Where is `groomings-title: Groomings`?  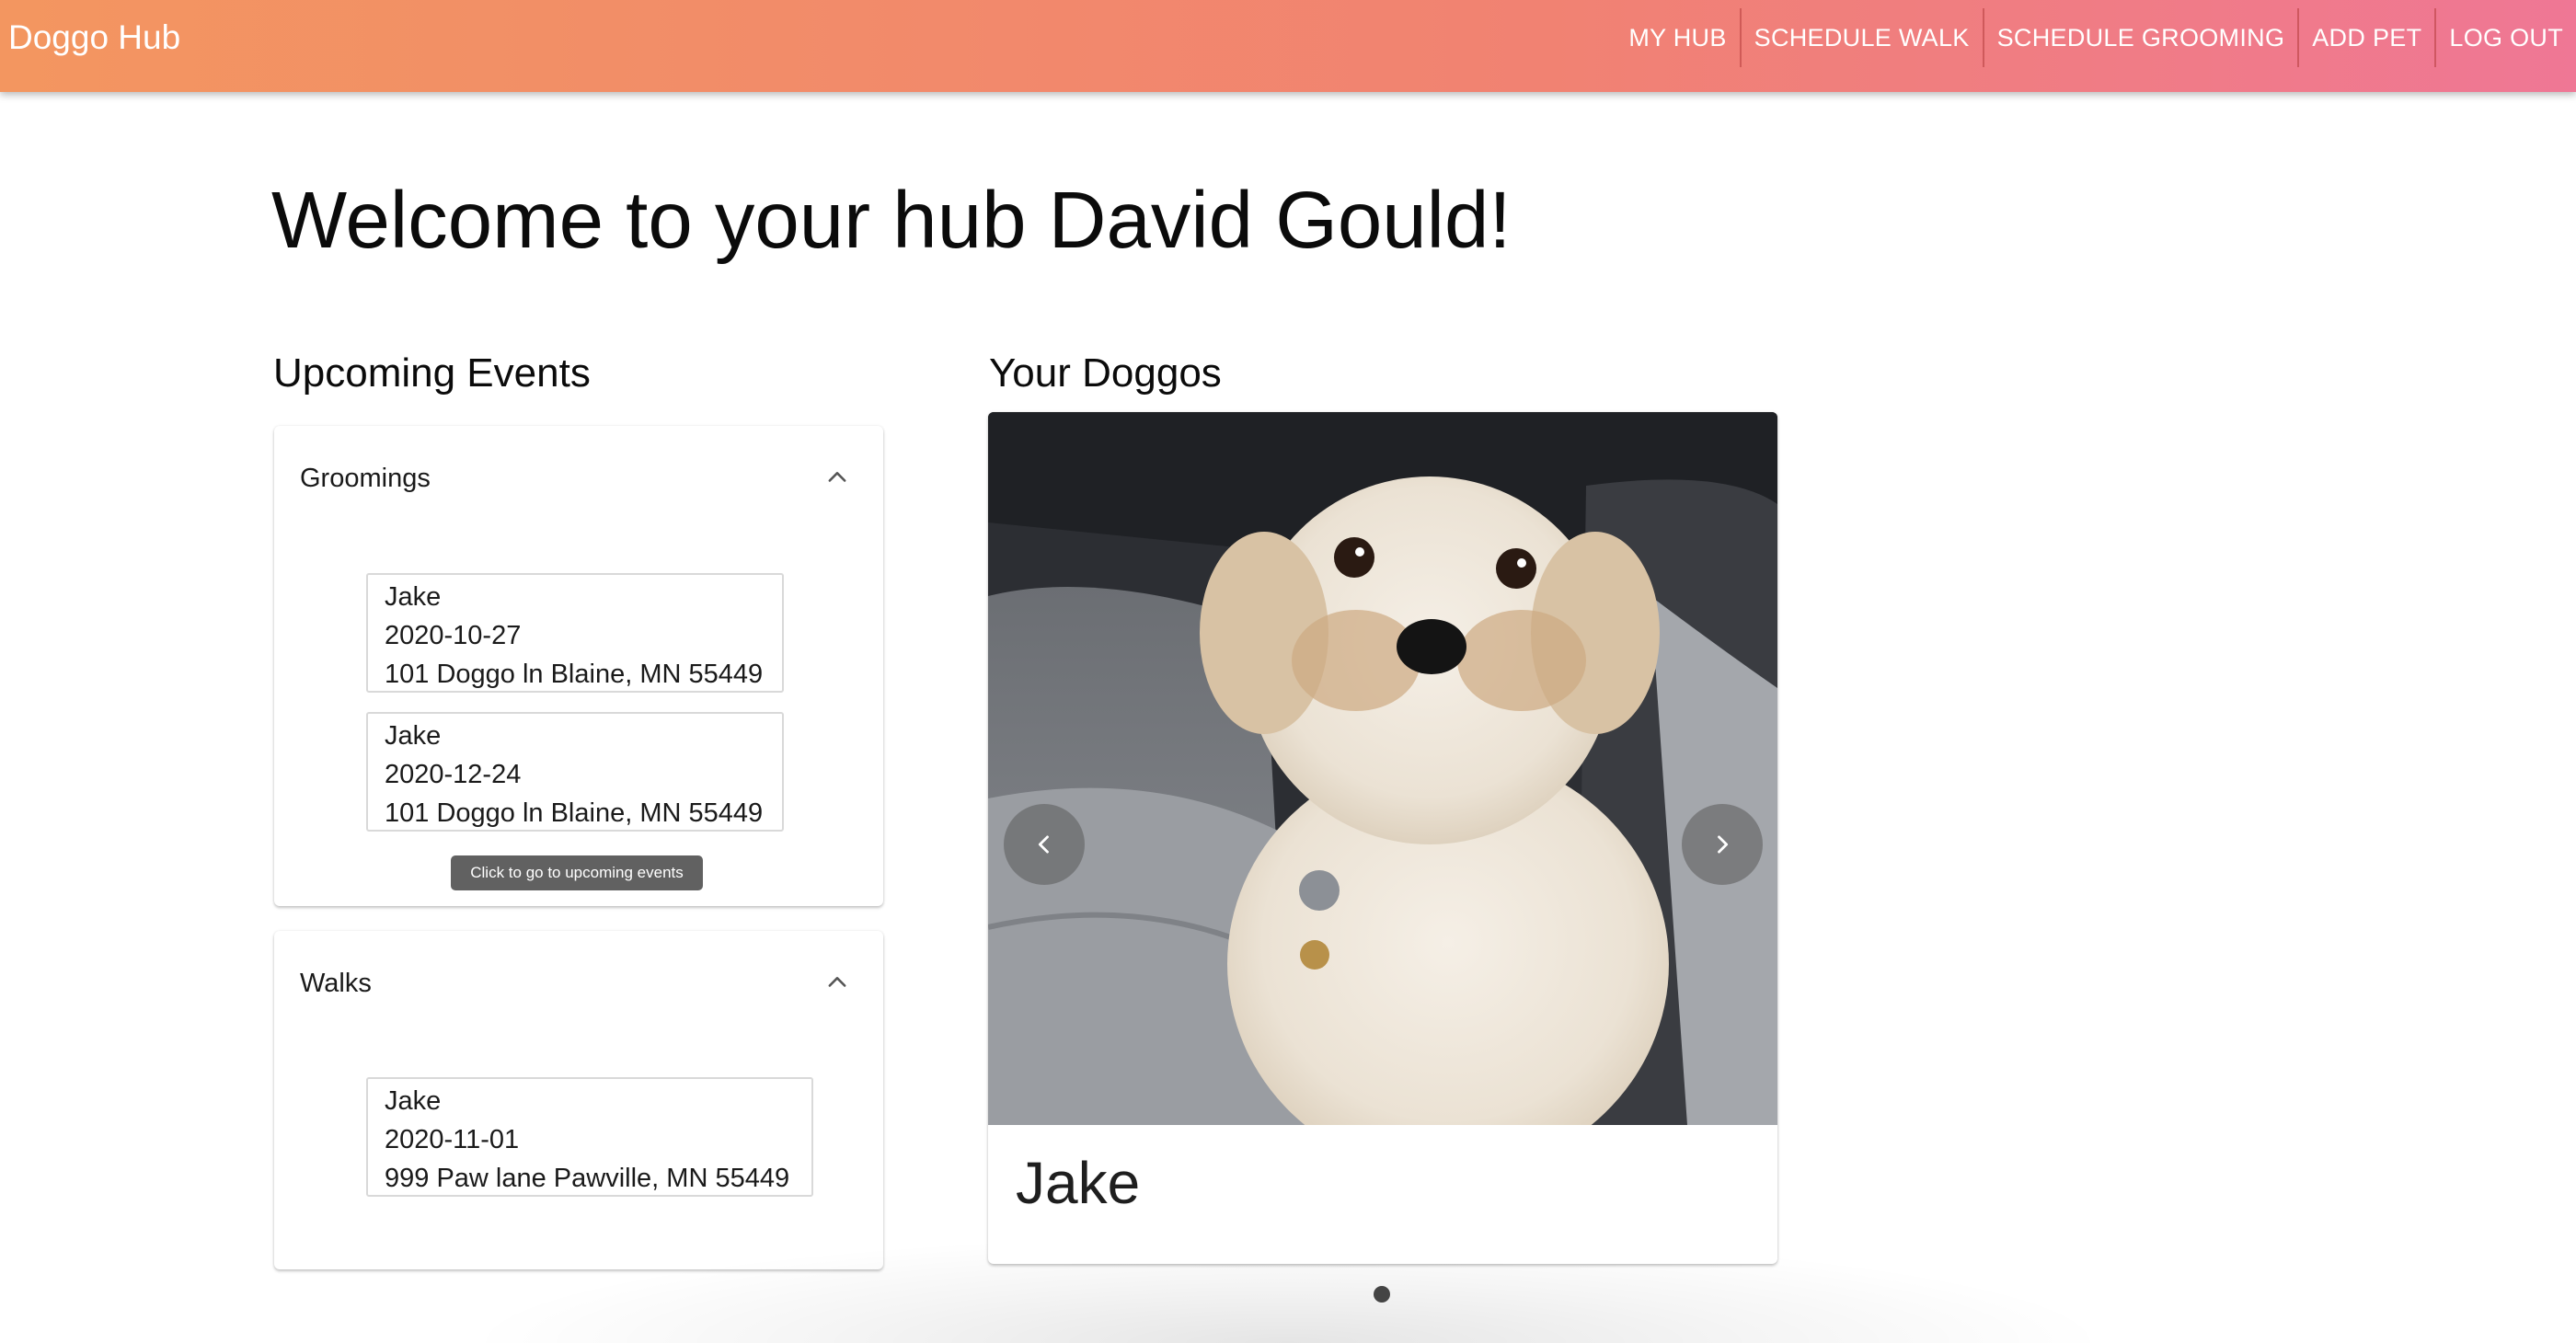 groomings-title: Groomings is located at coordinates (365, 478).